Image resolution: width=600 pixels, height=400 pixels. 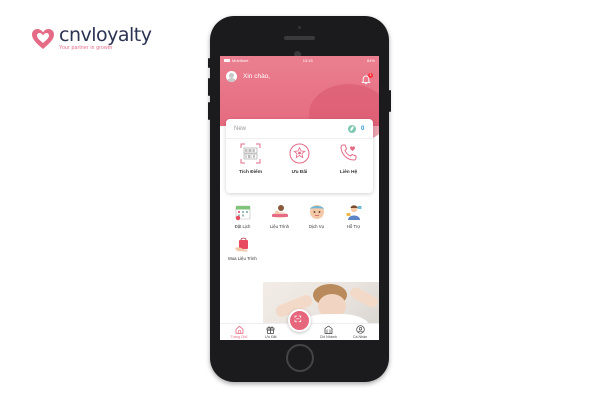 I want to click on menu-label: Đặt Lịch, so click(x=242, y=226).